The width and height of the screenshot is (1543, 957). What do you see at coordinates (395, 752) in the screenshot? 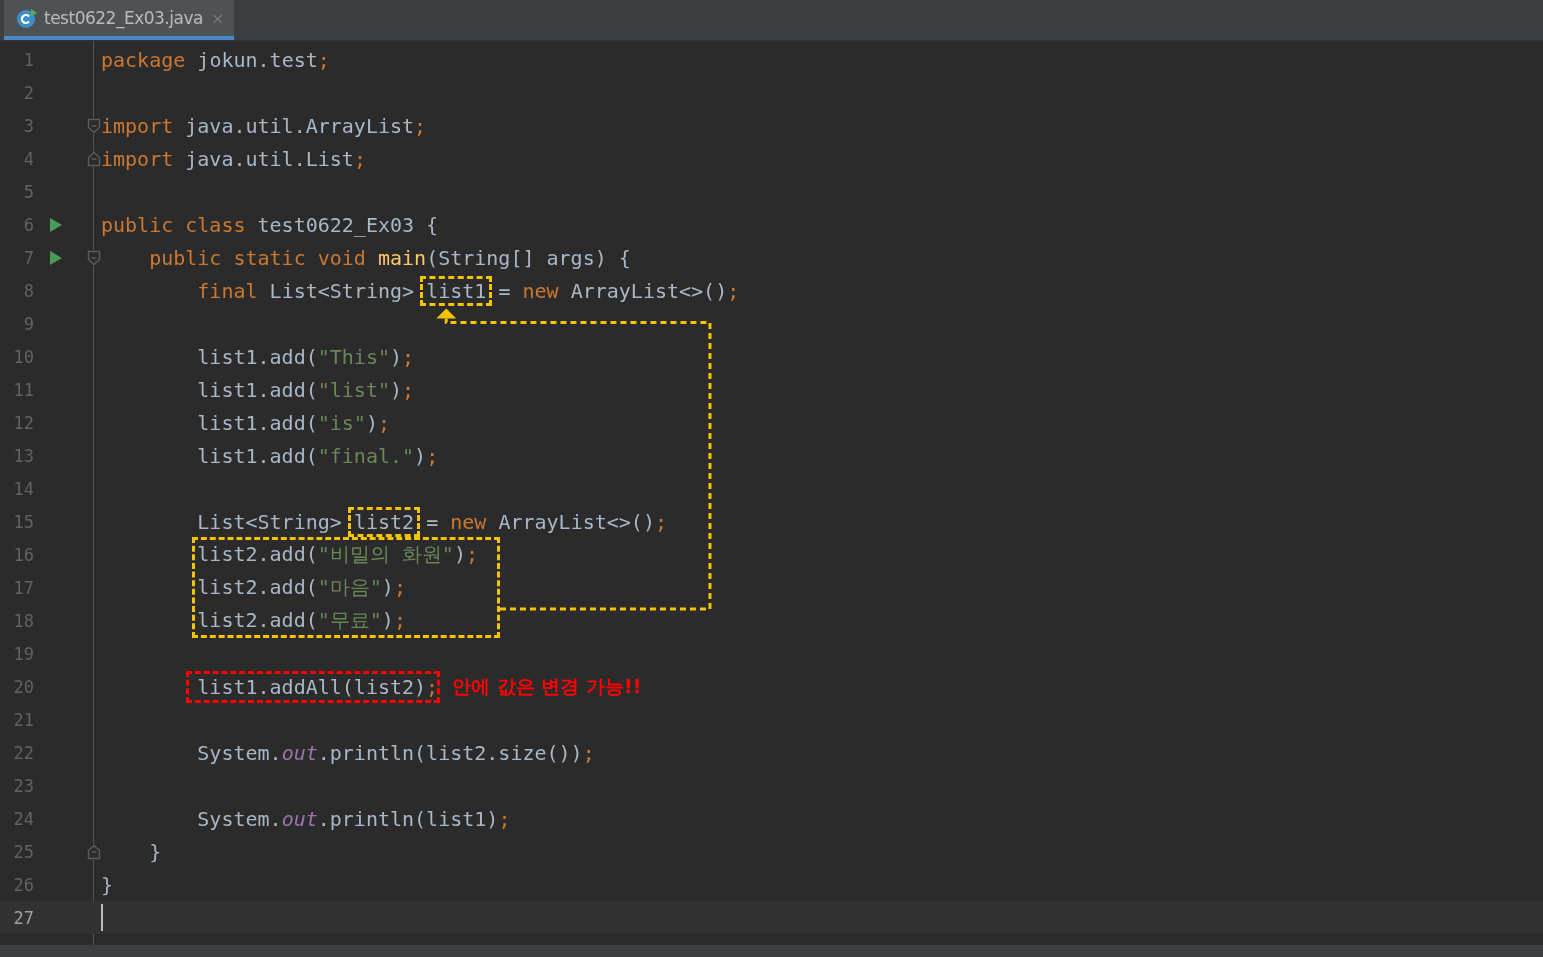
I see `code-line: System.out.println(list2.size());` at bounding box center [395, 752].